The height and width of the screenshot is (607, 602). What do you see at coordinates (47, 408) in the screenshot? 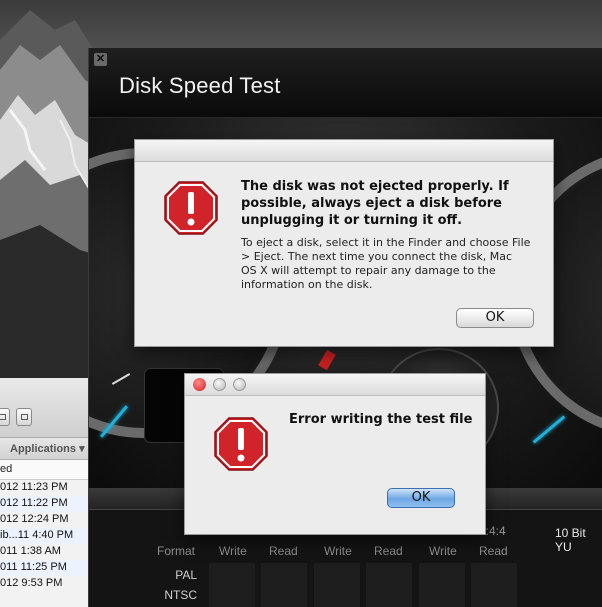
I see `finder-toolbar` at bounding box center [47, 408].